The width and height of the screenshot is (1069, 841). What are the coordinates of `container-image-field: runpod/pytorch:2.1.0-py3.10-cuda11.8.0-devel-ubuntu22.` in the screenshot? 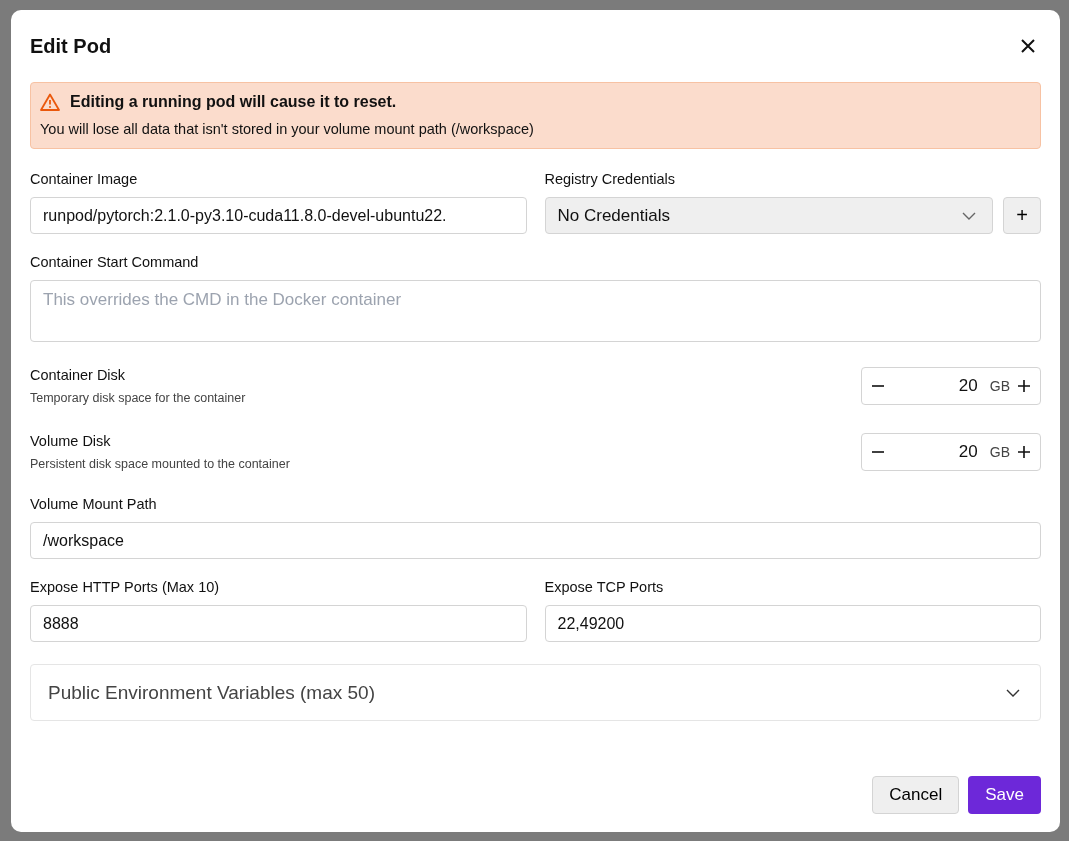 It's located at (278, 215).